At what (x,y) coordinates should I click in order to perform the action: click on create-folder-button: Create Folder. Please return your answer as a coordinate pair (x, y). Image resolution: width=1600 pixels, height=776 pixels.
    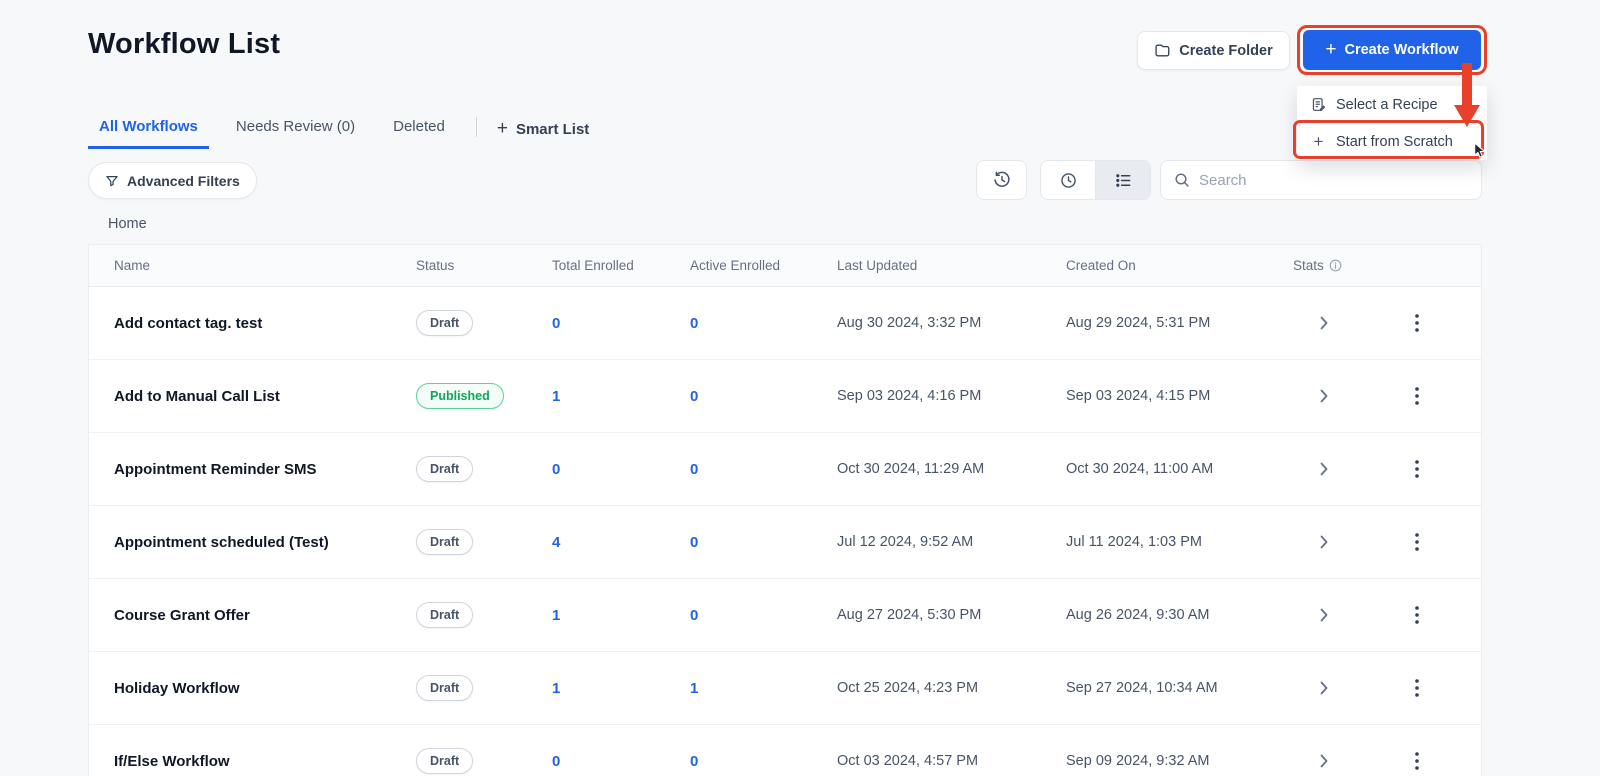
    Looking at the image, I should click on (1213, 50).